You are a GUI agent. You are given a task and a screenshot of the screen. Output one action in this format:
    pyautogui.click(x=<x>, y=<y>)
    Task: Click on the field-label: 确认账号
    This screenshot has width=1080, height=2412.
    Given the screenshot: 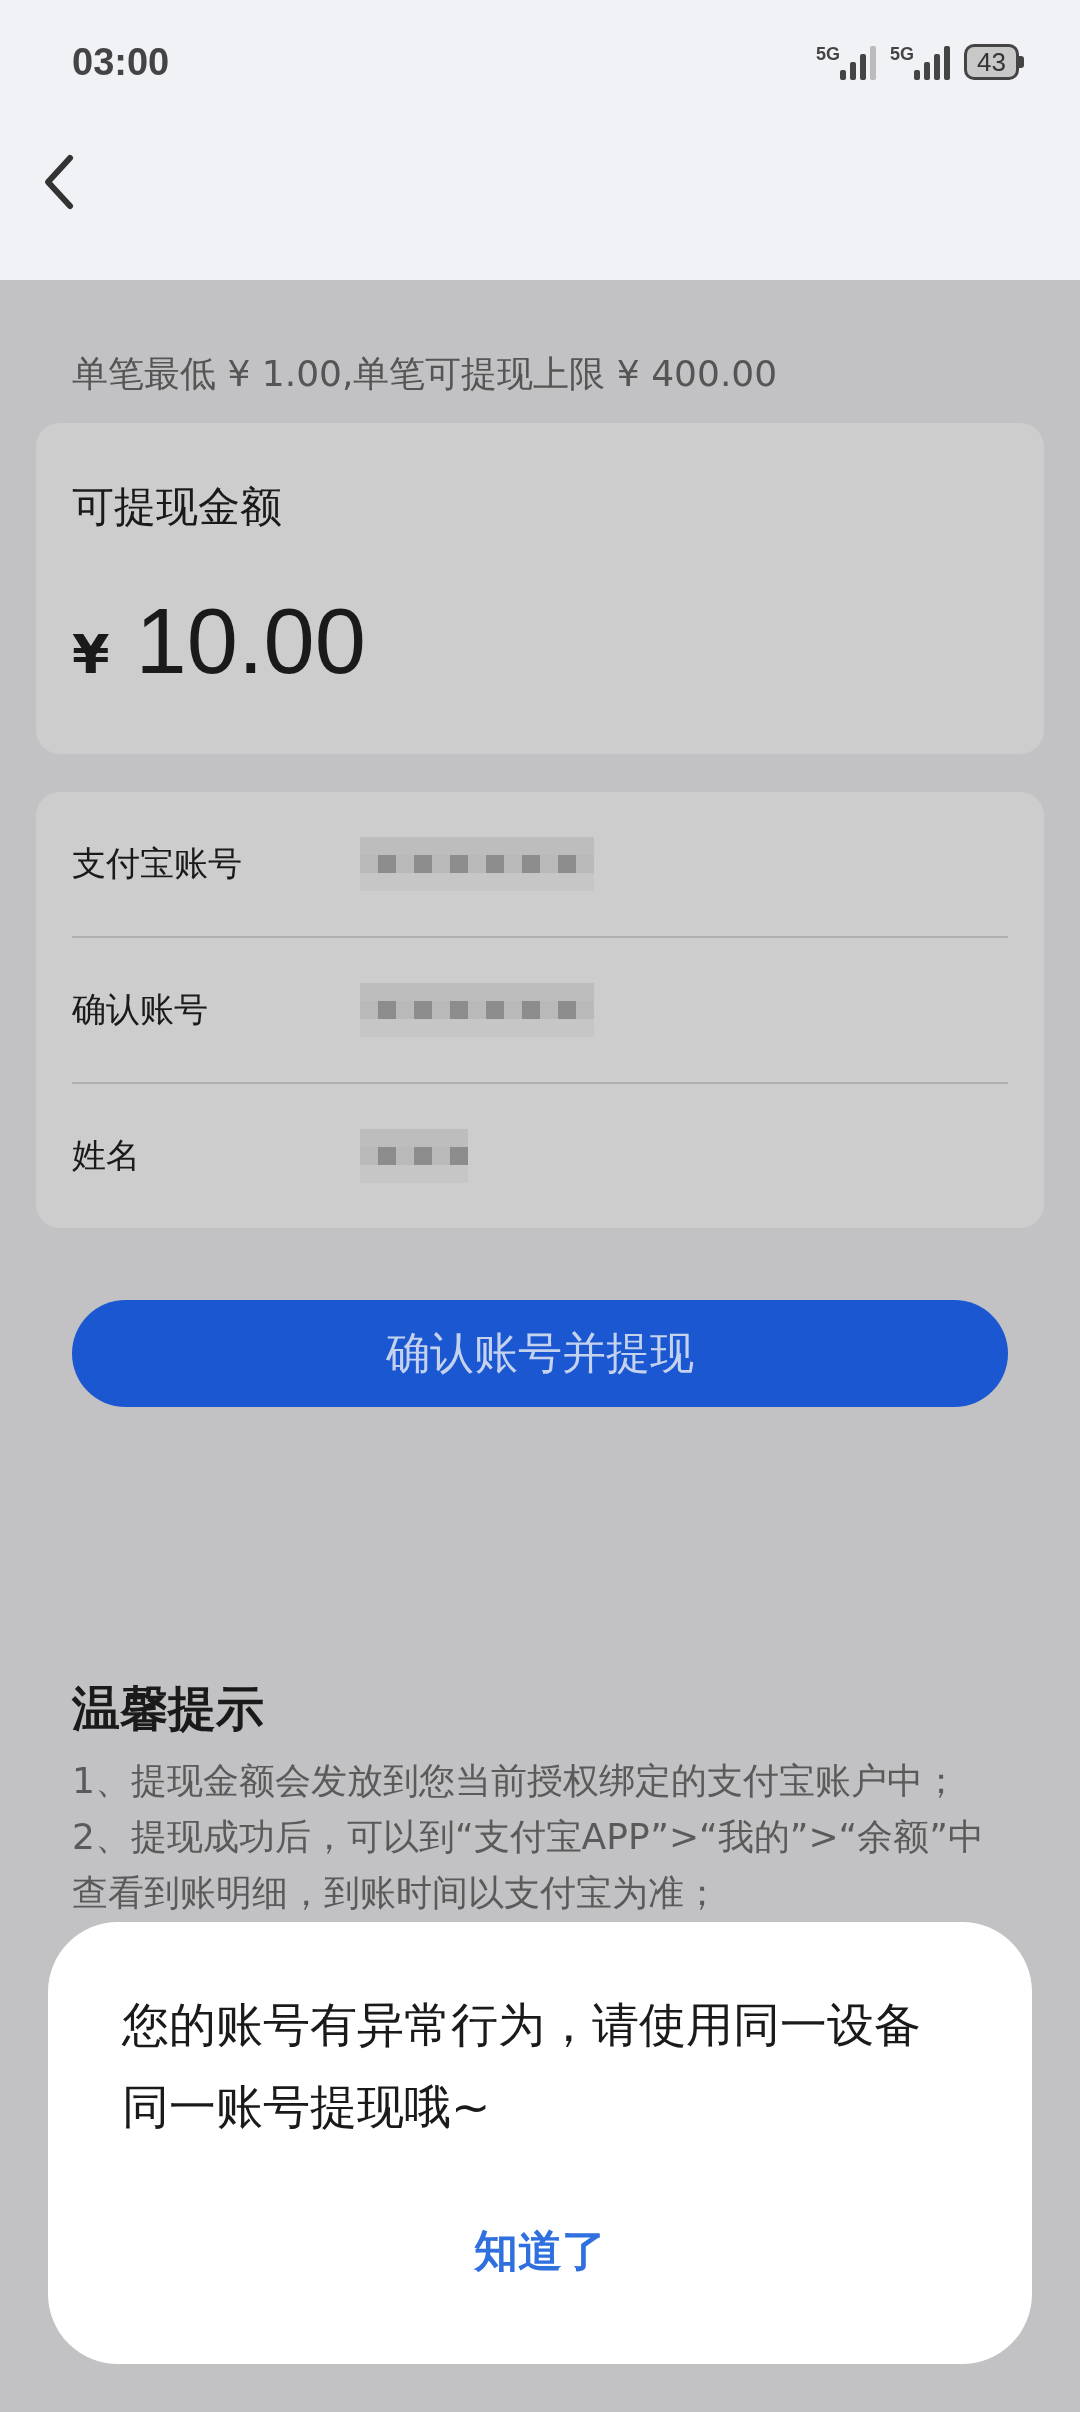 What is the action you would take?
    pyautogui.click(x=140, y=1009)
    